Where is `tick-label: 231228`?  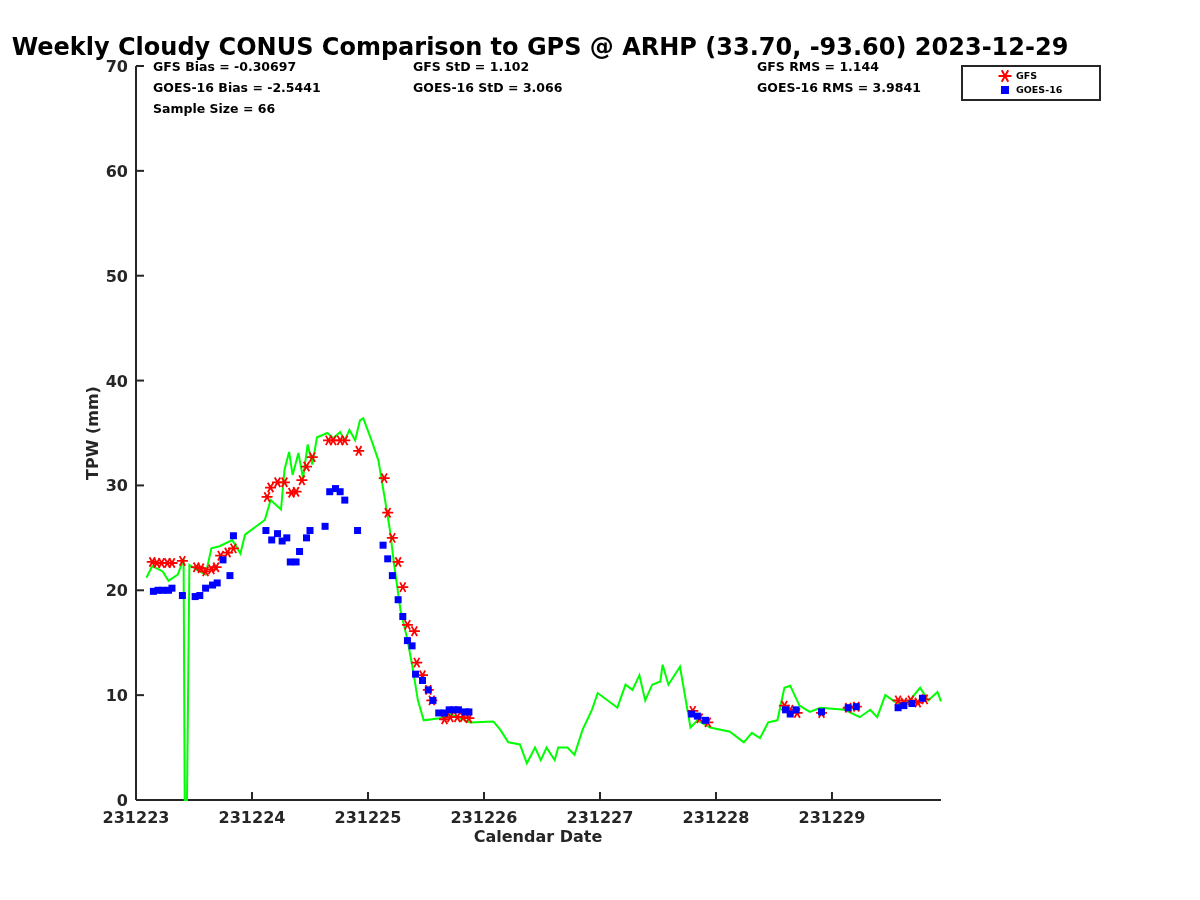 tick-label: 231228 is located at coordinates (716, 817).